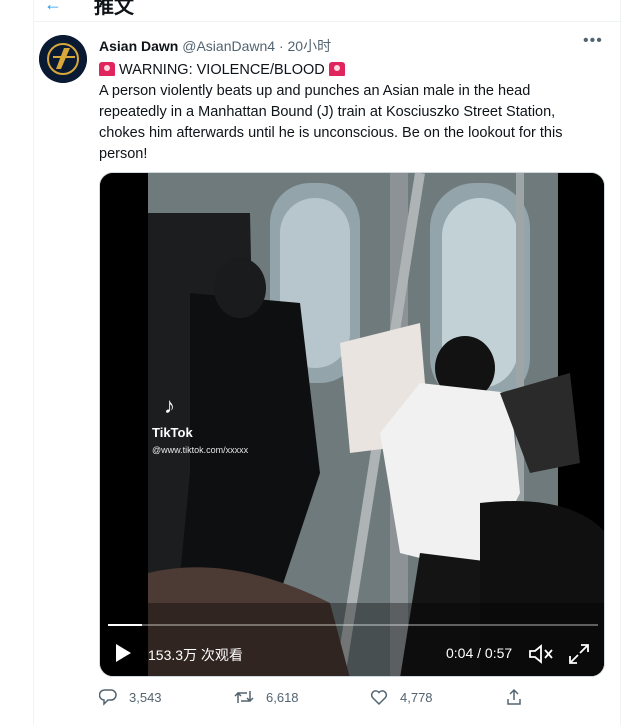  I want to click on tiktok-watermark: TikTok, so click(172, 432).